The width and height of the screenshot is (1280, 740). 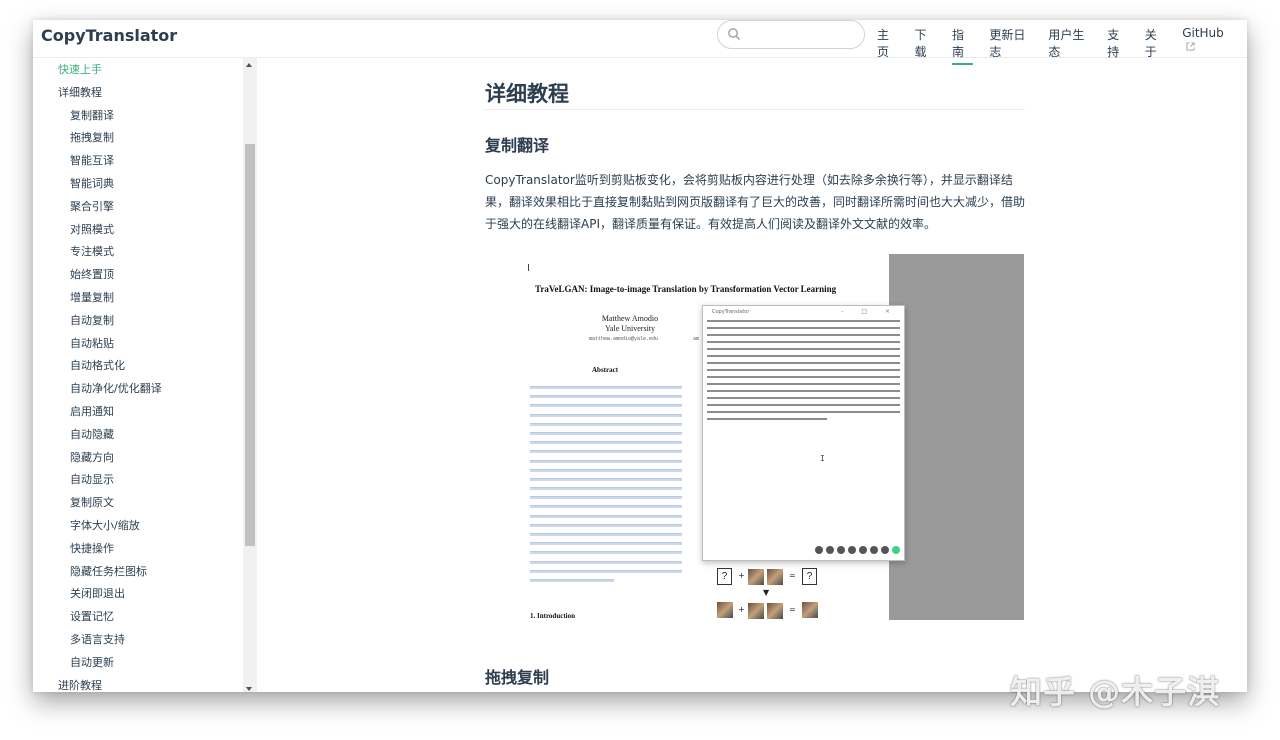 I want to click on nav-download: 下载, so click(x=924, y=45).